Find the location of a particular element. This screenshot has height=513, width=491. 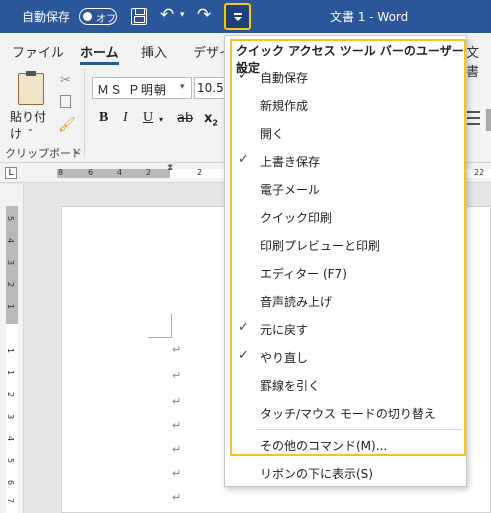

menu-item-autosave: ✓ 自動保存 is located at coordinates (346, 77).